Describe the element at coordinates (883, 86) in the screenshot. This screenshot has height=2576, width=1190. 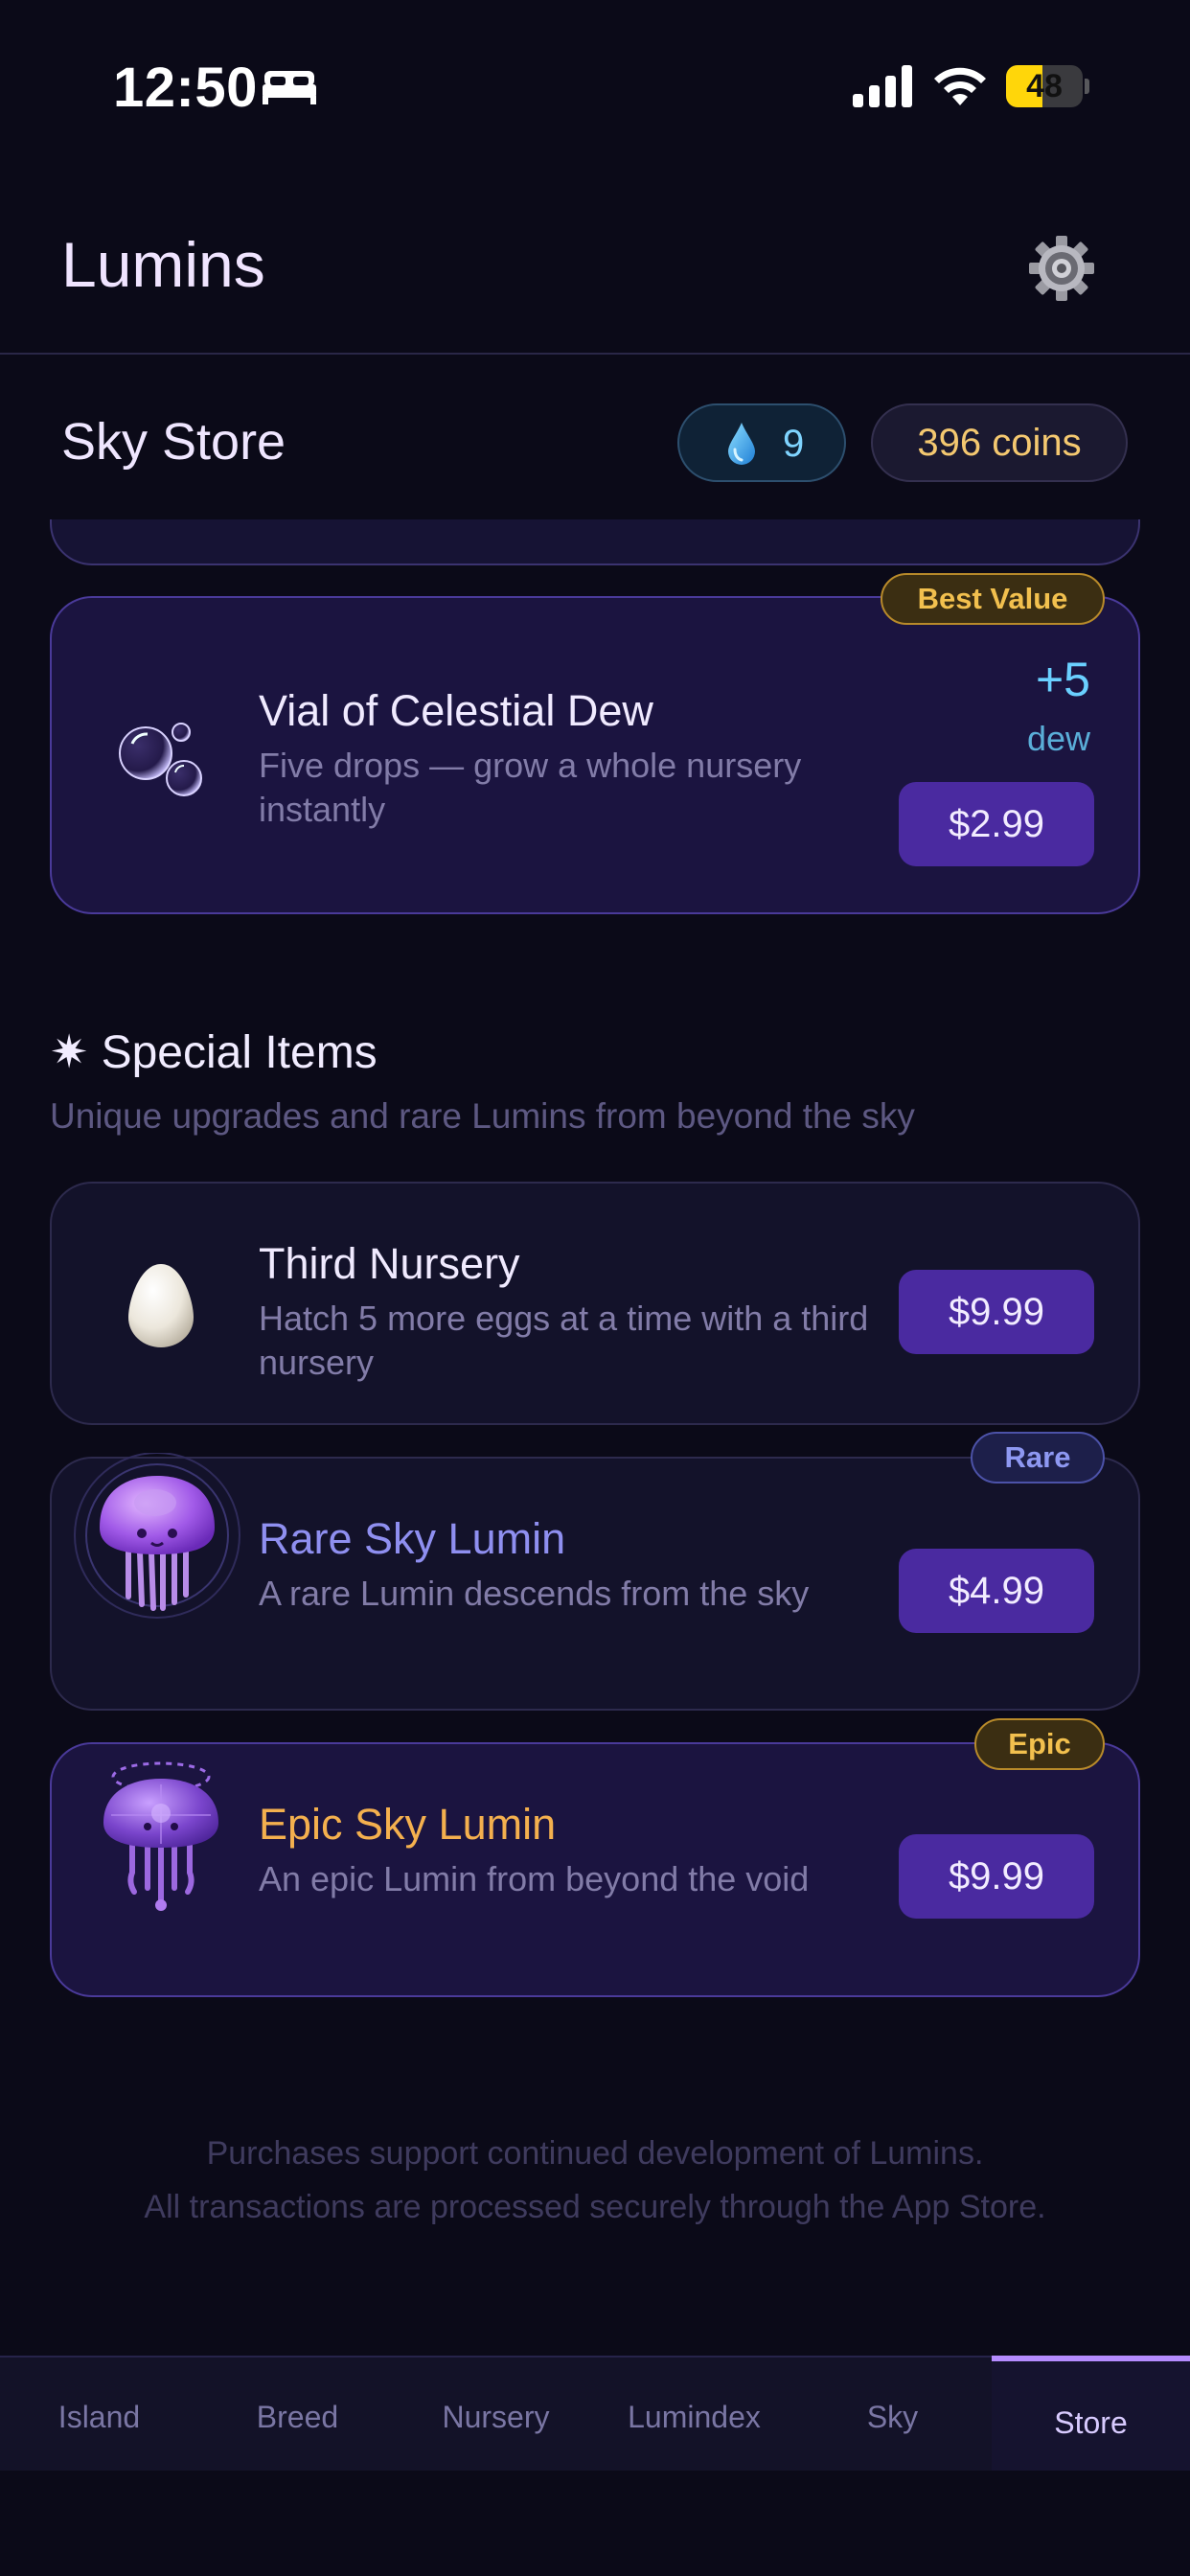
I see `signal-icon` at that location.